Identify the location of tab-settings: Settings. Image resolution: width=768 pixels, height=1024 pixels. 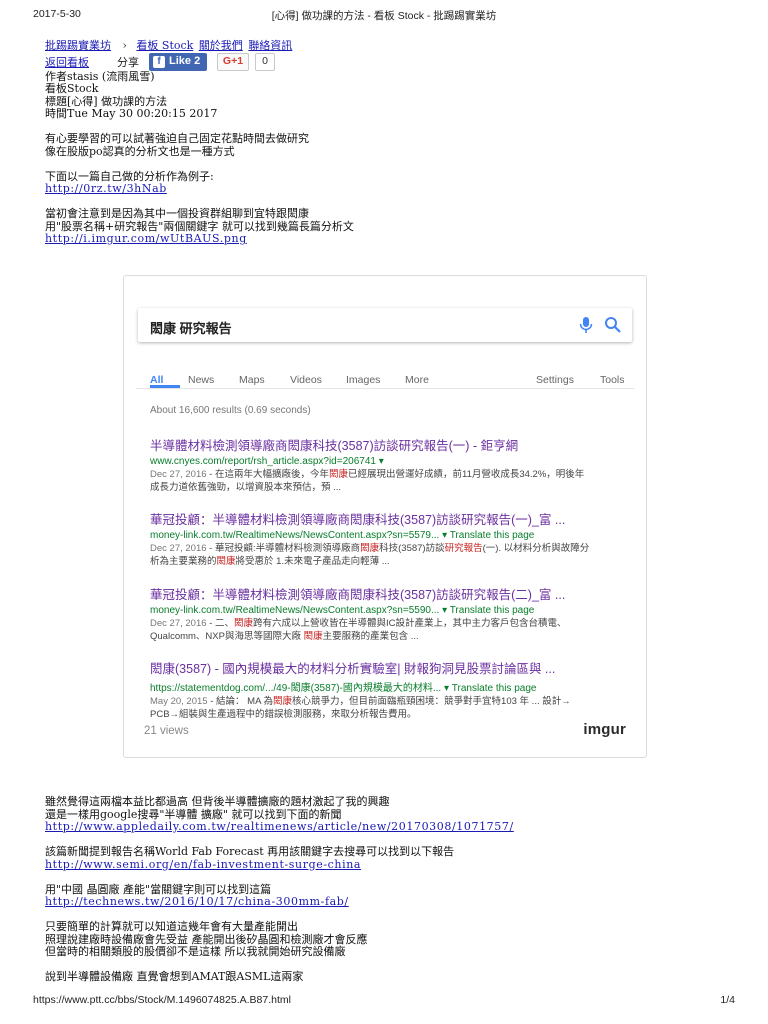
(555, 380).